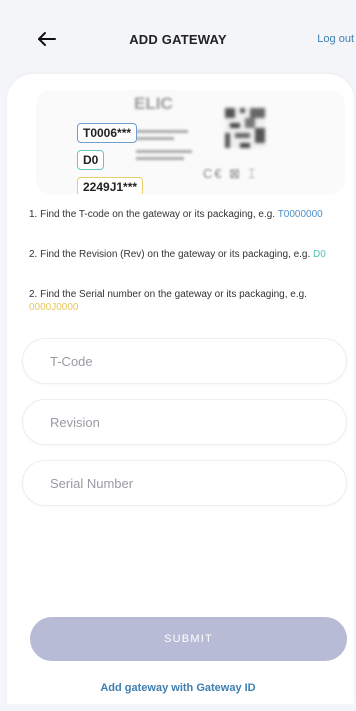  I want to click on label-brand-text: ELIC, so click(153, 103).